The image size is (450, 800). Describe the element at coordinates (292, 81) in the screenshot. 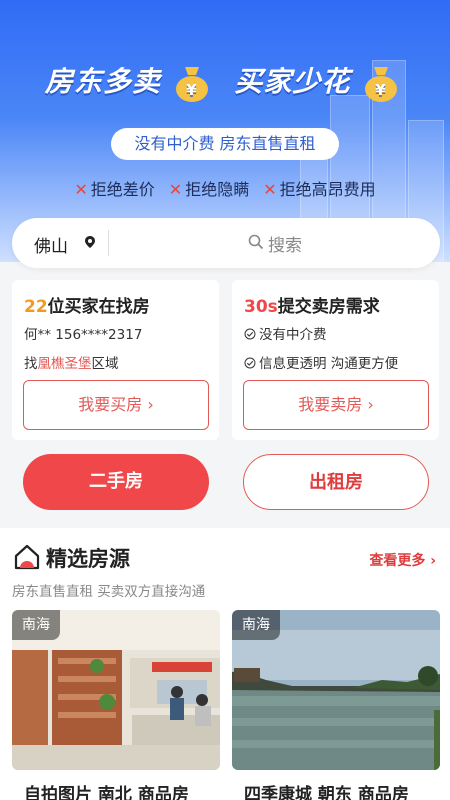

I see `slogan-right: 买家少花` at that location.